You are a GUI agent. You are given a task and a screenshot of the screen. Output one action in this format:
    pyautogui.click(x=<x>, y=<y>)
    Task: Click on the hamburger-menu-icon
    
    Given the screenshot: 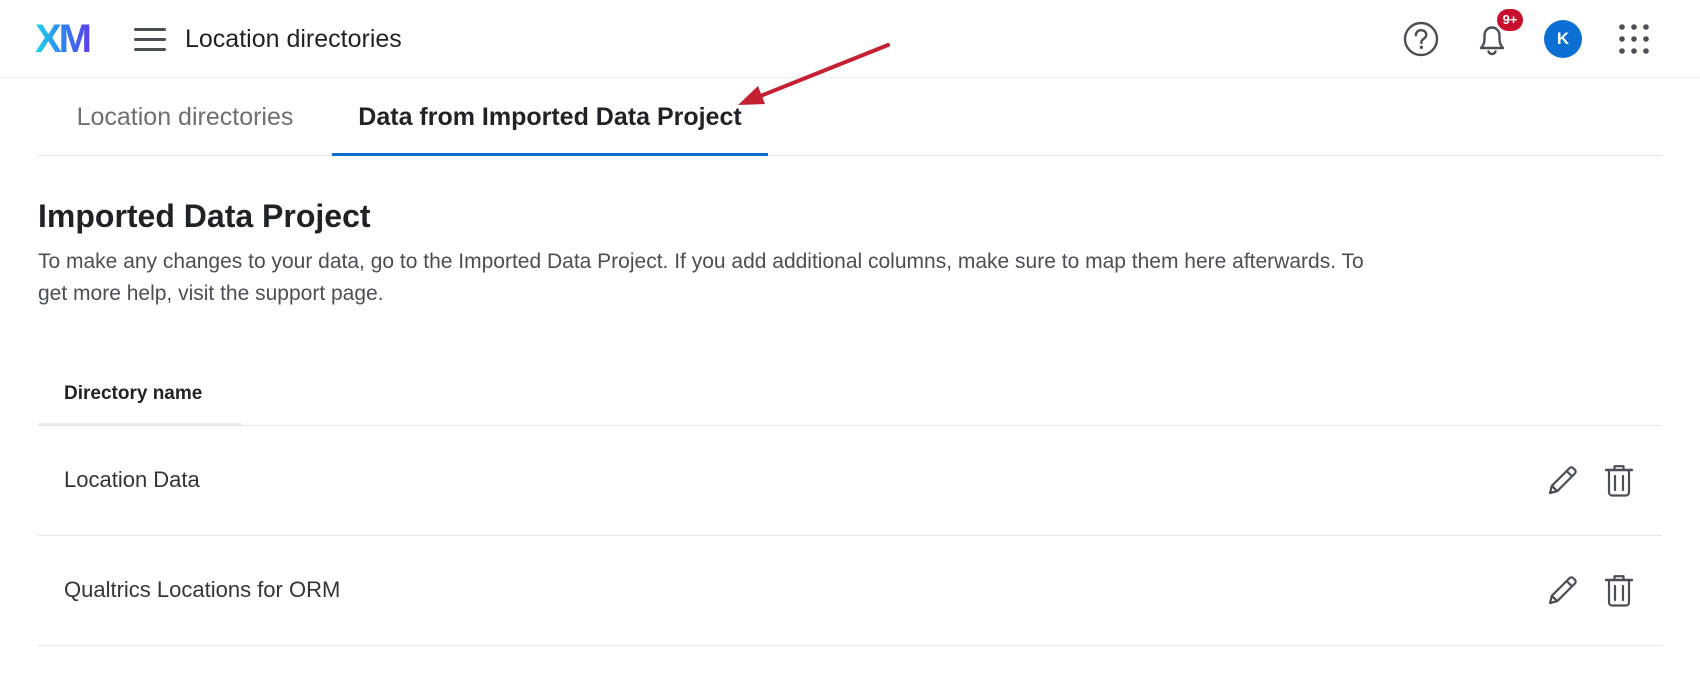 What is the action you would take?
    pyautogui.click(x=151, y=39)
    